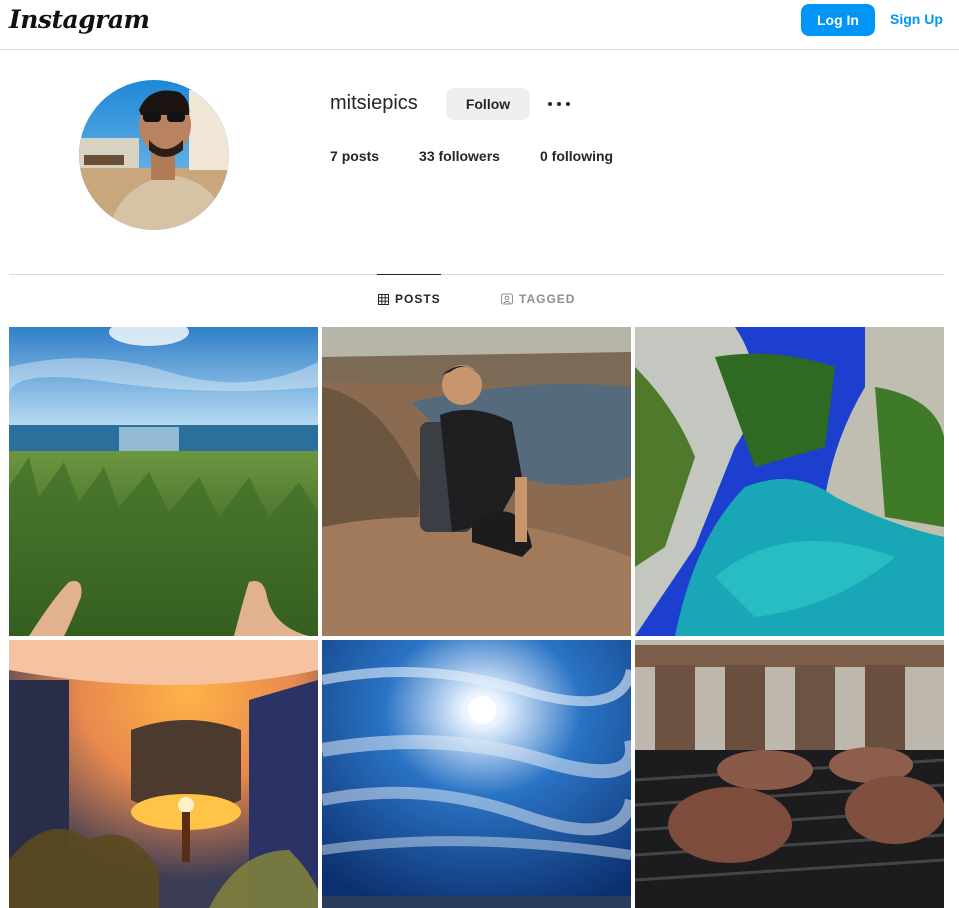 The width and height of the screenshot is (959, 908). I want to click on signup-link: Sign Up, so click(916, 19).